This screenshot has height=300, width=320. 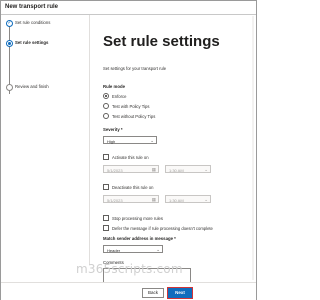 I want to click on checkbox-label: Activate this rule on, so click(x=130, y=157).